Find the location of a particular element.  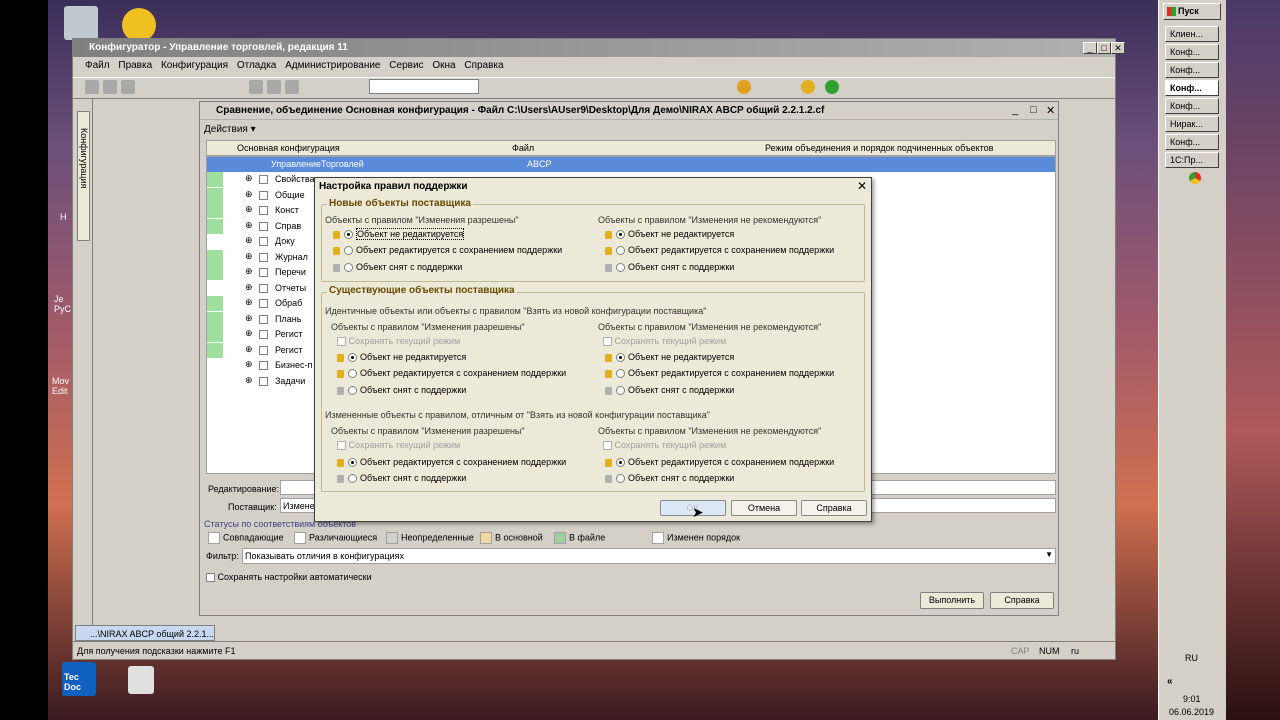

checkbox-box is located at coordinates (210, 578).